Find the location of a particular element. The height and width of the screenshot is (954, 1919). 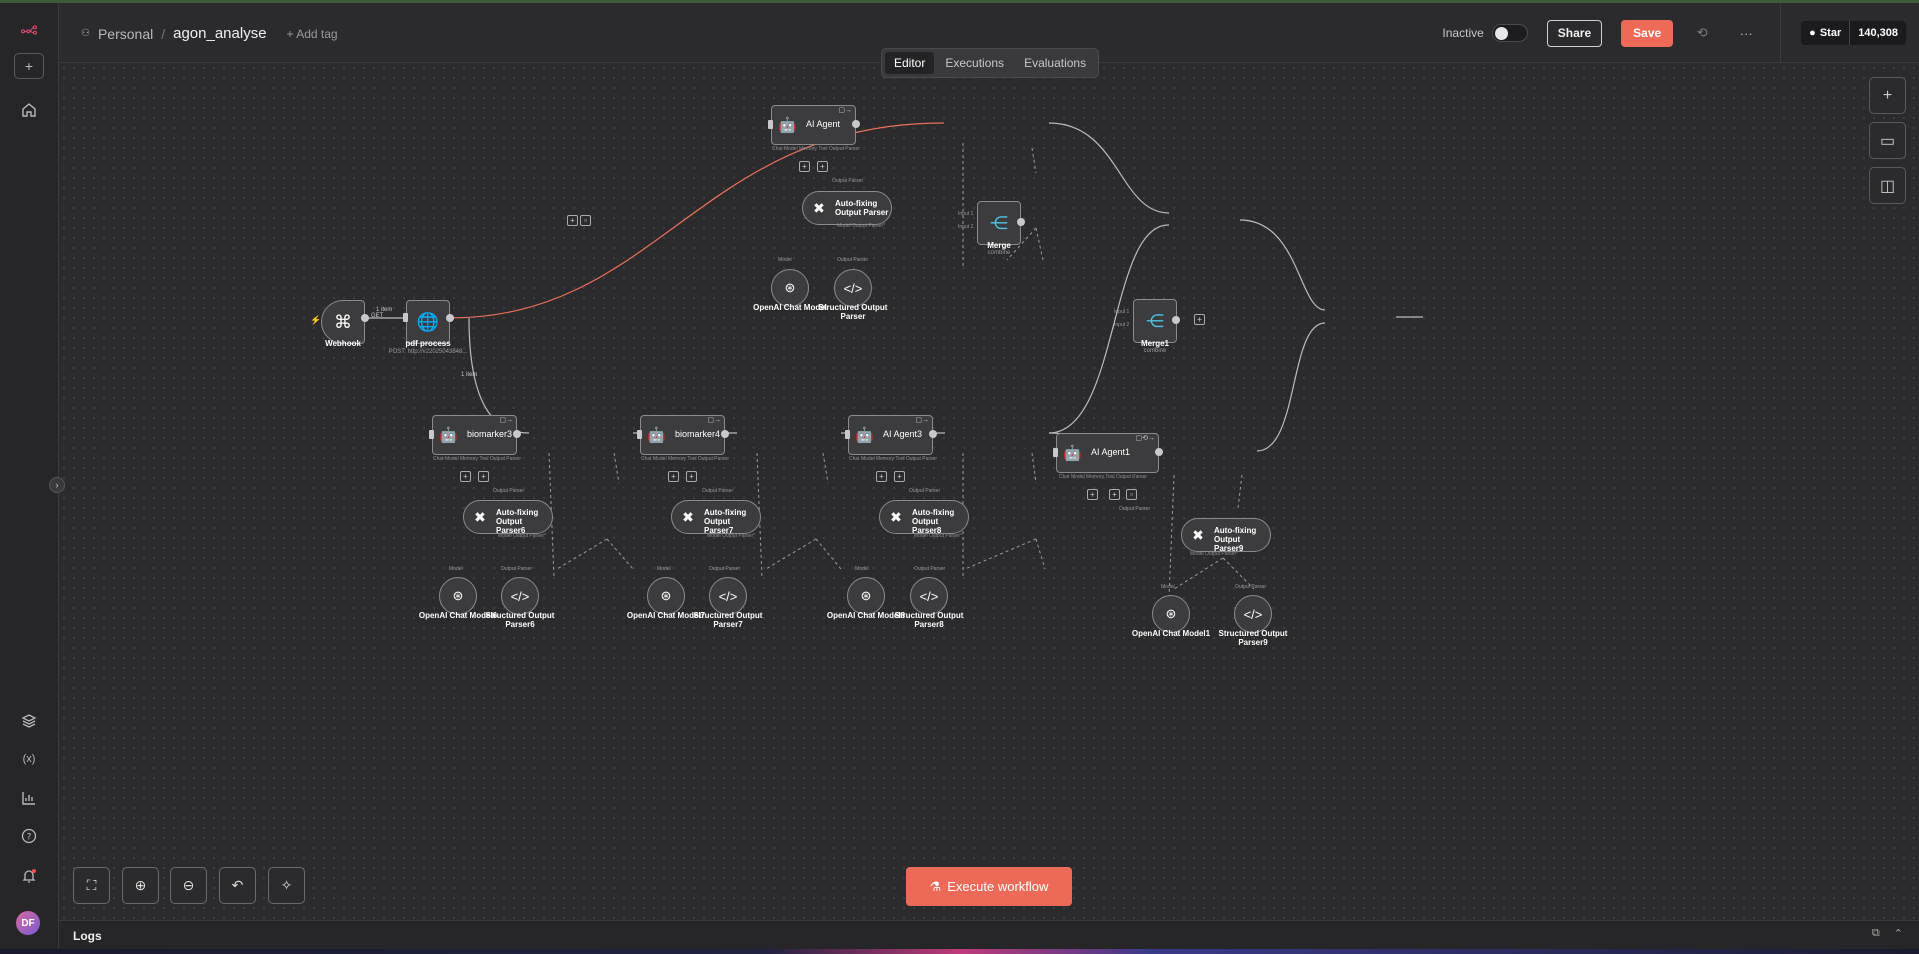

undo-button: ↶ is located at coordinates (237, 885).